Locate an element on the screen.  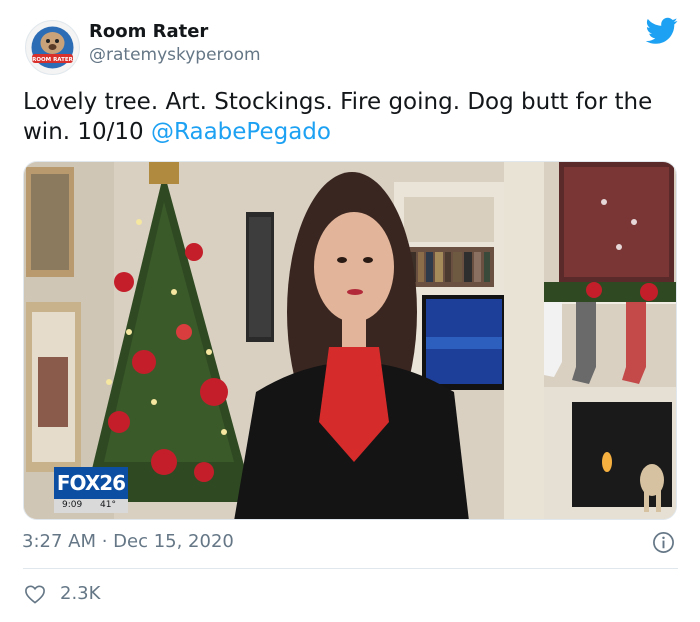
heart-icon is located at coordinates (35, 594).